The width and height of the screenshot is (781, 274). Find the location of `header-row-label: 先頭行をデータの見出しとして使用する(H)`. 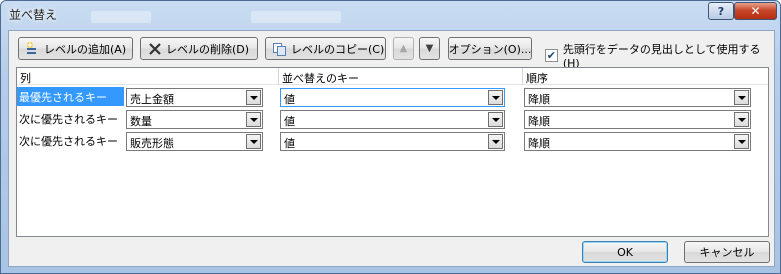

header-row-label: 先頭行をデータの見出しとして使用する(H) is located at coordinates (661, 56).